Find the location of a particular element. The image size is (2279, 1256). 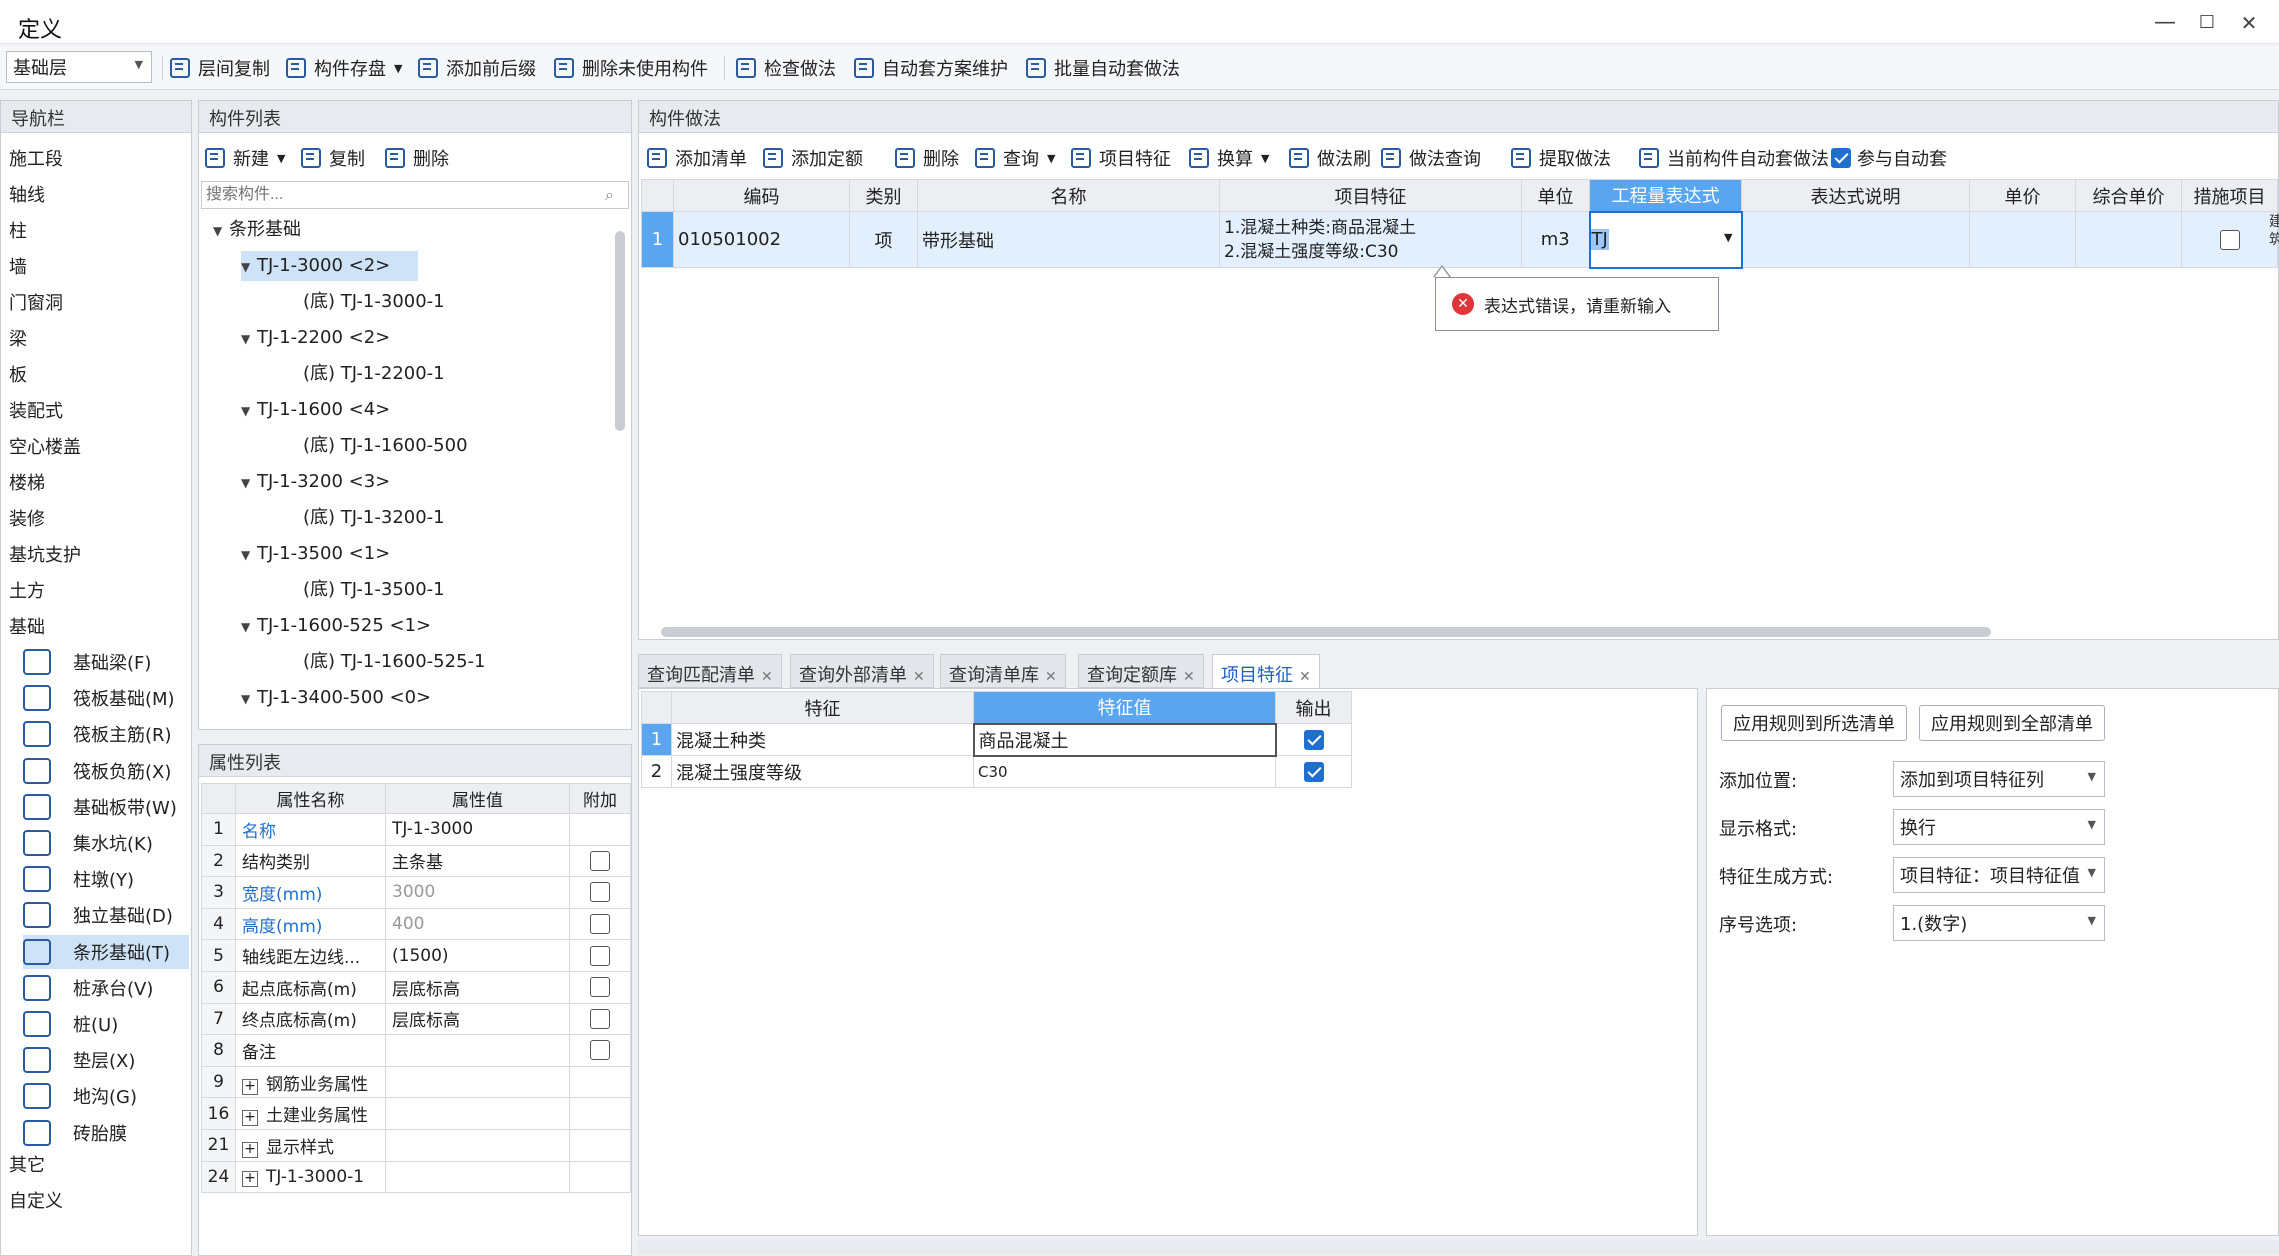

method-toolbar-item: 换算 ▼ is located at coordinates (1229, 158).